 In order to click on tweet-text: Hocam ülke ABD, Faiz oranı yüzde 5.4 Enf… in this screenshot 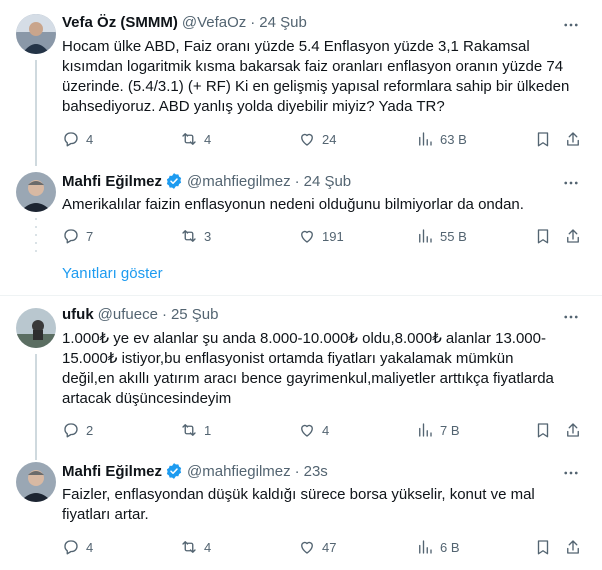, I will do `click(322, 77)`.